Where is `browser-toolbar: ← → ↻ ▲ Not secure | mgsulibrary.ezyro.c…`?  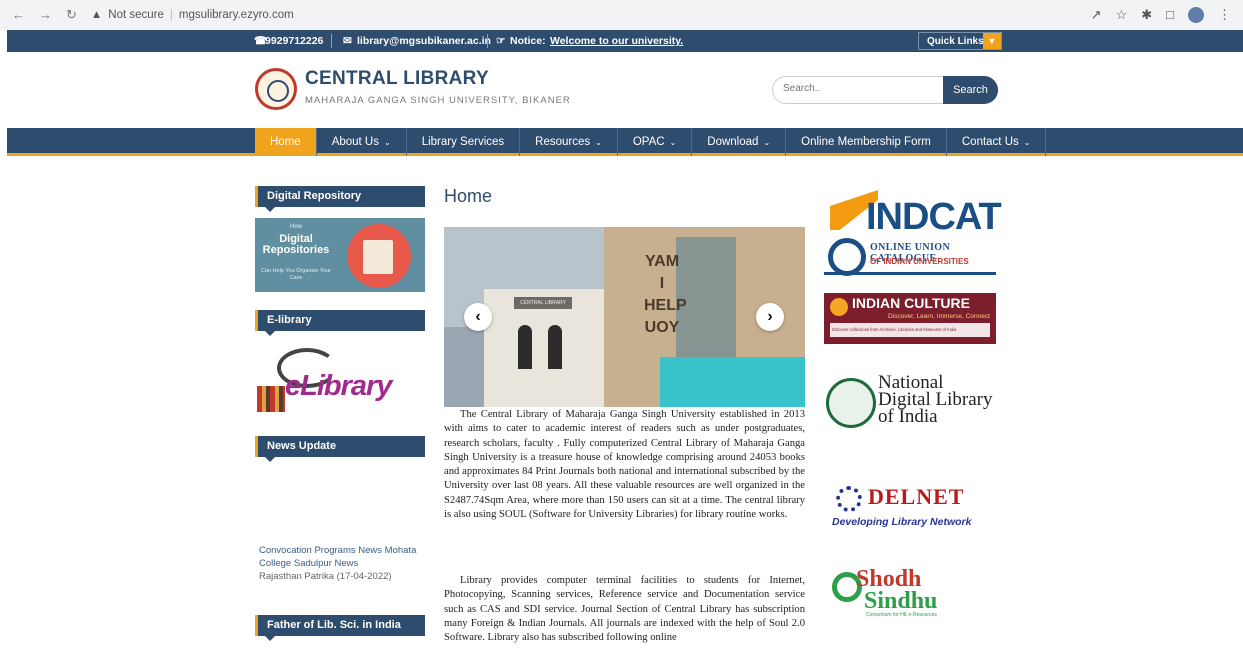 browser-toolbar: ← → ↻ ▲ Not secure | mgsulibrary.ezyro.c… is located at coordinates (621, 15).